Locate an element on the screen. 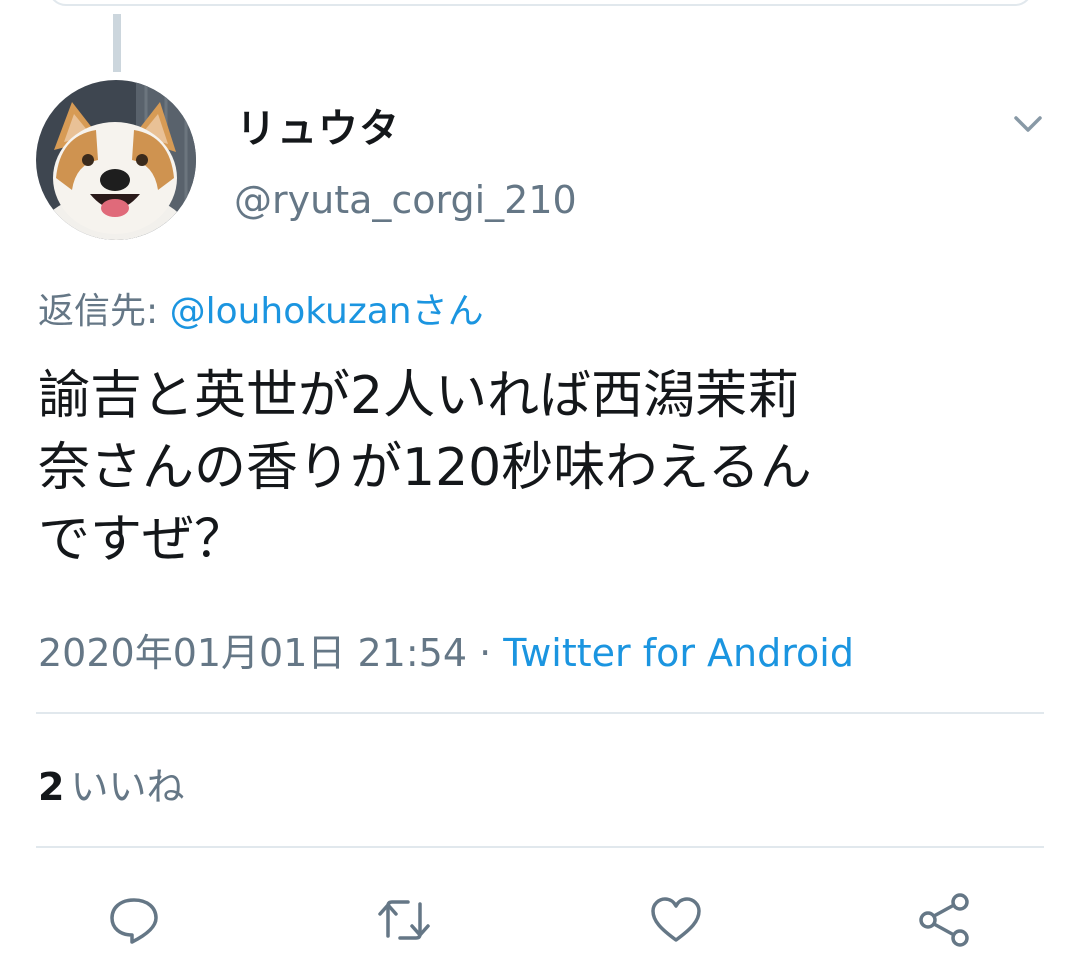 This screenshot has width=1080, height=959. share-icon is located at coordinates (944, 920).